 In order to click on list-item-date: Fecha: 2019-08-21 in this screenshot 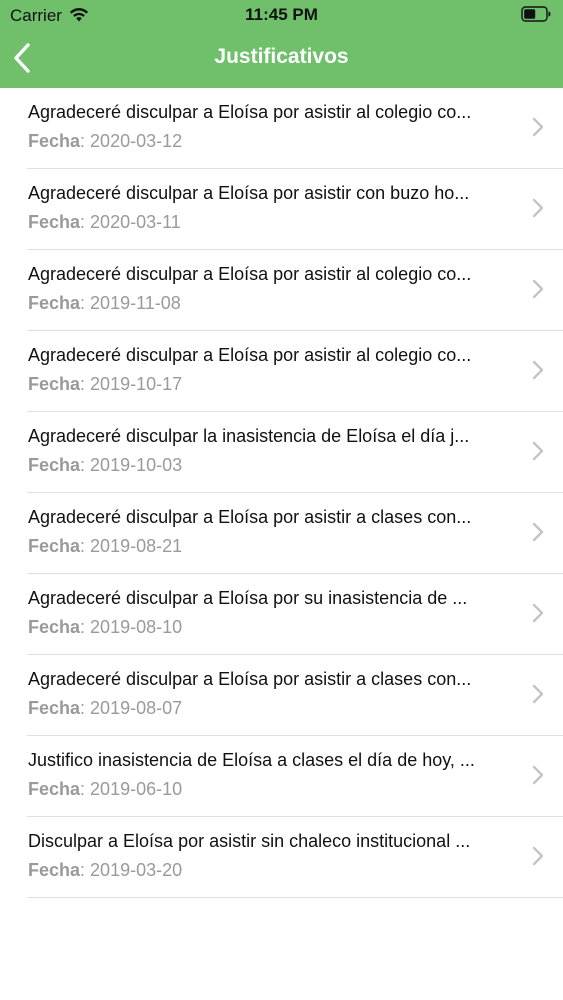, I will do `click(105, 546)`.